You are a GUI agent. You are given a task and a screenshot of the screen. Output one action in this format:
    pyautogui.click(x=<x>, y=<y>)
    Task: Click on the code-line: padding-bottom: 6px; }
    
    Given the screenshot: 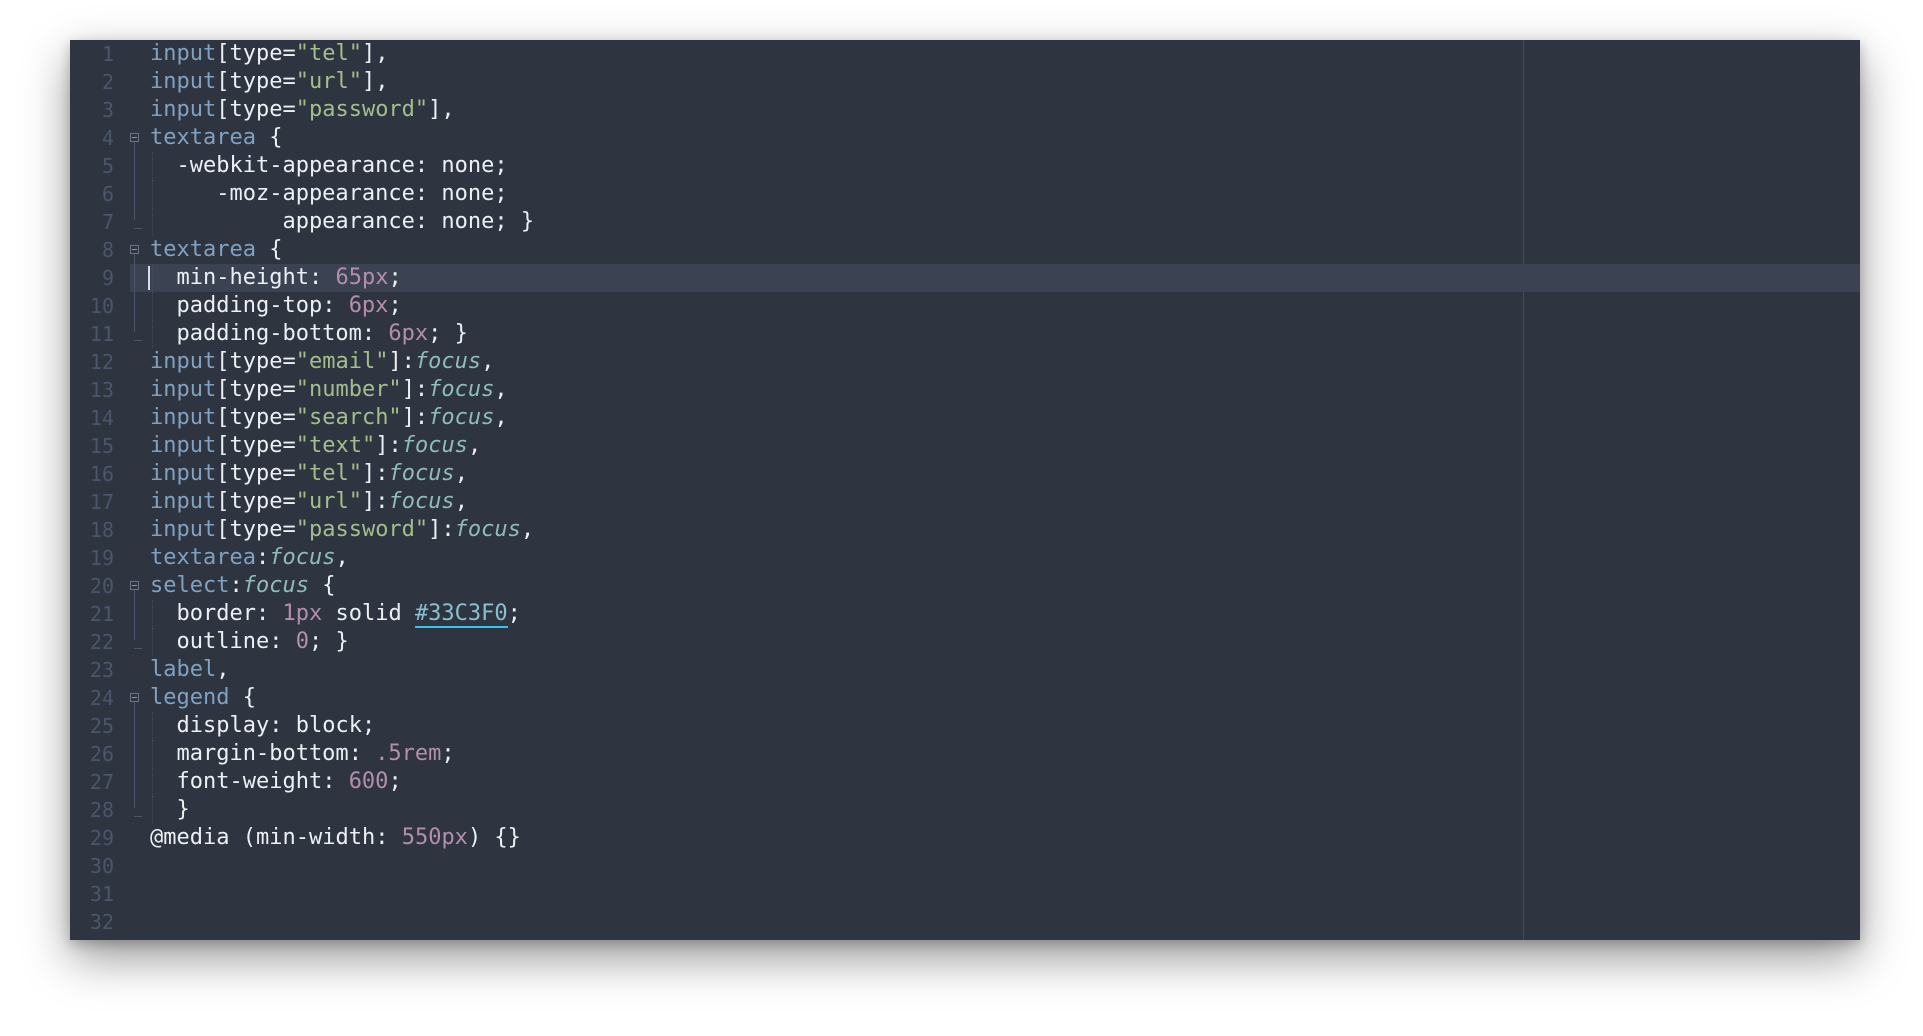 What is the action you would take?
    pyautogui.click(x=995, y=334)
    